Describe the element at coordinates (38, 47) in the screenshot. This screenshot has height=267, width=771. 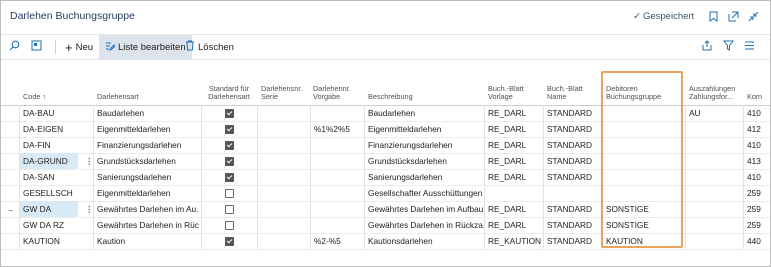
I see `show-as-list-button` at that location.